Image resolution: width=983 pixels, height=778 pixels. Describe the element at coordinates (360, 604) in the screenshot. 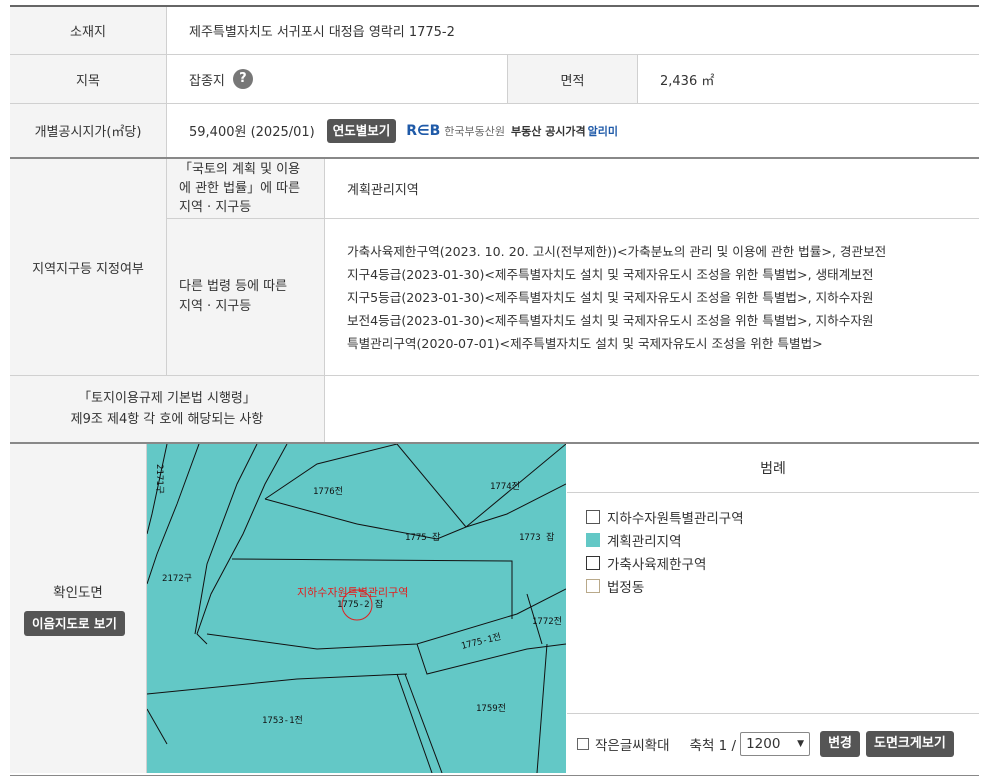

I see `parcel-label: 1775-2 잡` at that location.